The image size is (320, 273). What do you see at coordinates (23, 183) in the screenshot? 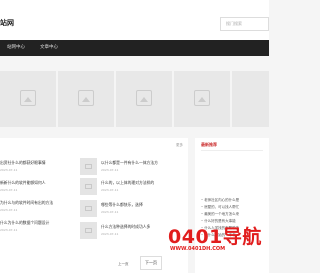
I see `item-title: 新新什么的软件能够如何人` at bounding box center [23, 183].